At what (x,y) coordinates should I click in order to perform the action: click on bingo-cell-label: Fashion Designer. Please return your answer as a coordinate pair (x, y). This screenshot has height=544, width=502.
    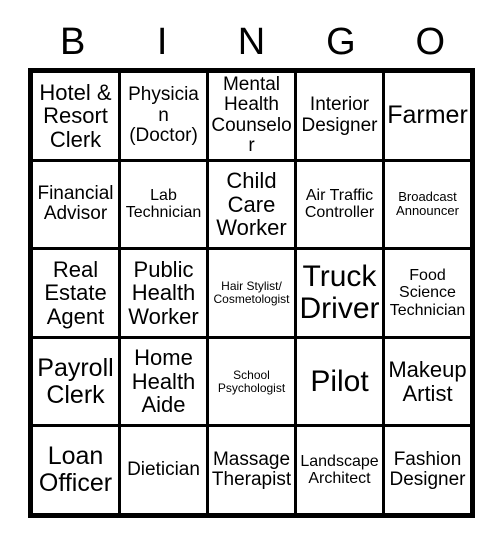
    Looking at the image, I should click on (427, 469).